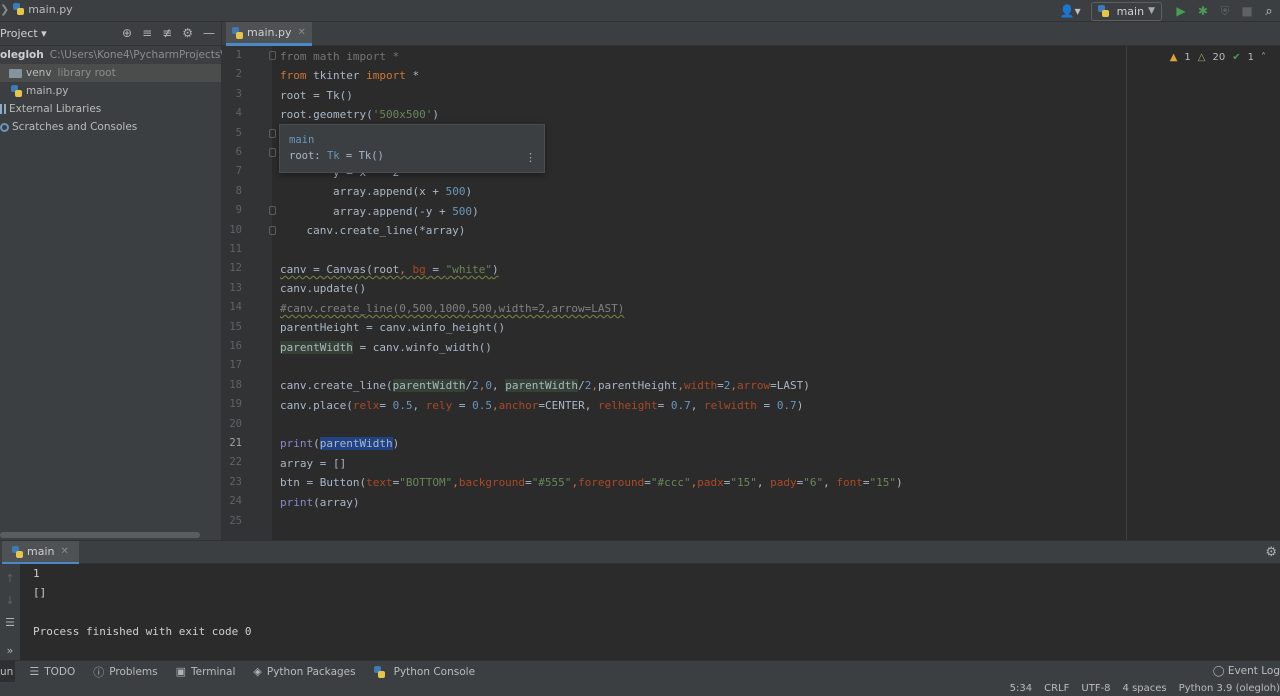  Describe the element at coordinates (10, 600) in the screenshot. I see `arrow-down-icon: ↓` at that location.